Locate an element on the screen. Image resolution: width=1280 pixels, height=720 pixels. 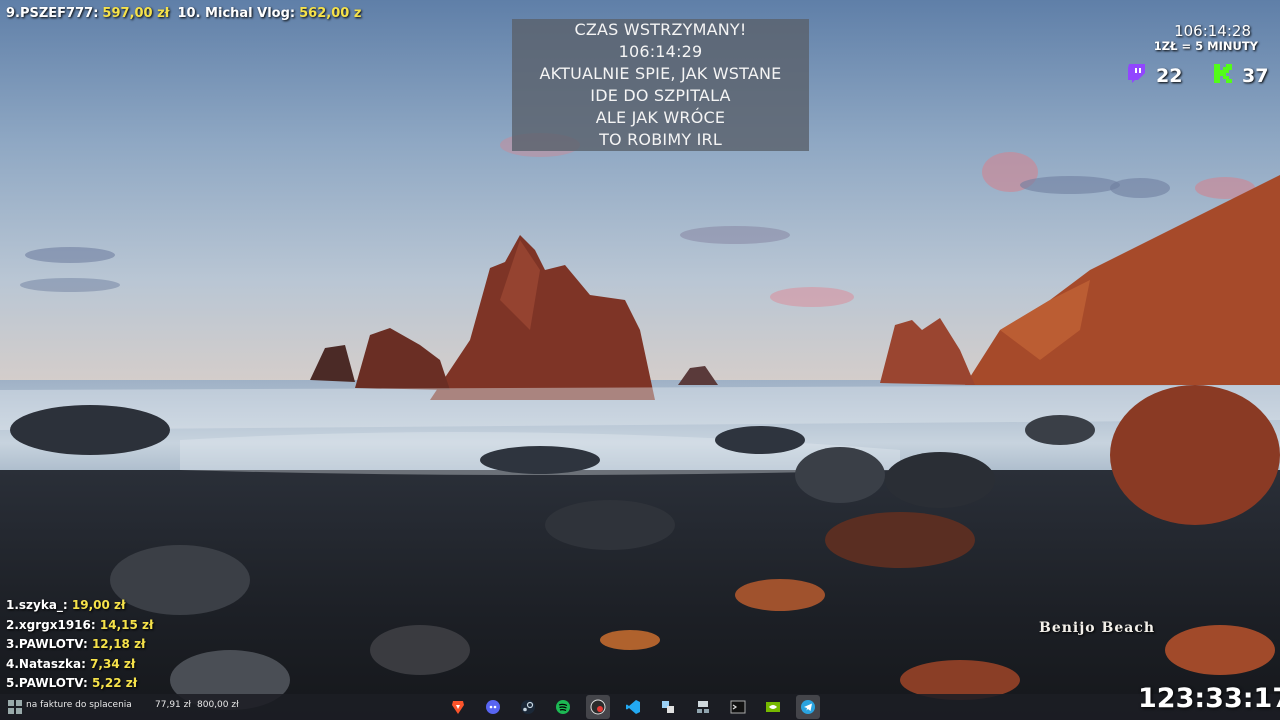
status-line: TO ROBIMY IRL is located at coordinates (660, 139).